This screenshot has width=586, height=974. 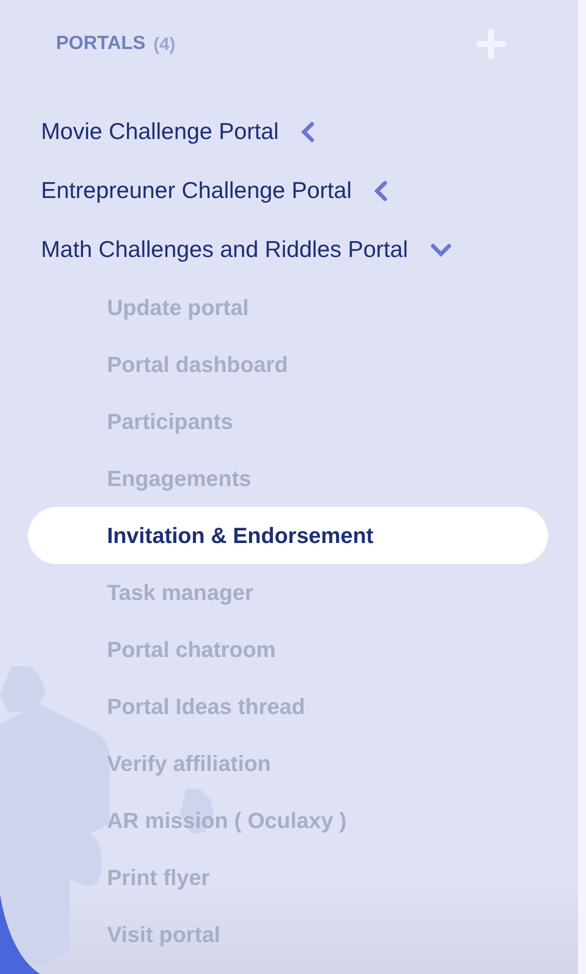 What do you see at coordinates (288, 592) in the screenshot?
I see `submenu-item: Task manager` at bounding box center [288, 592].